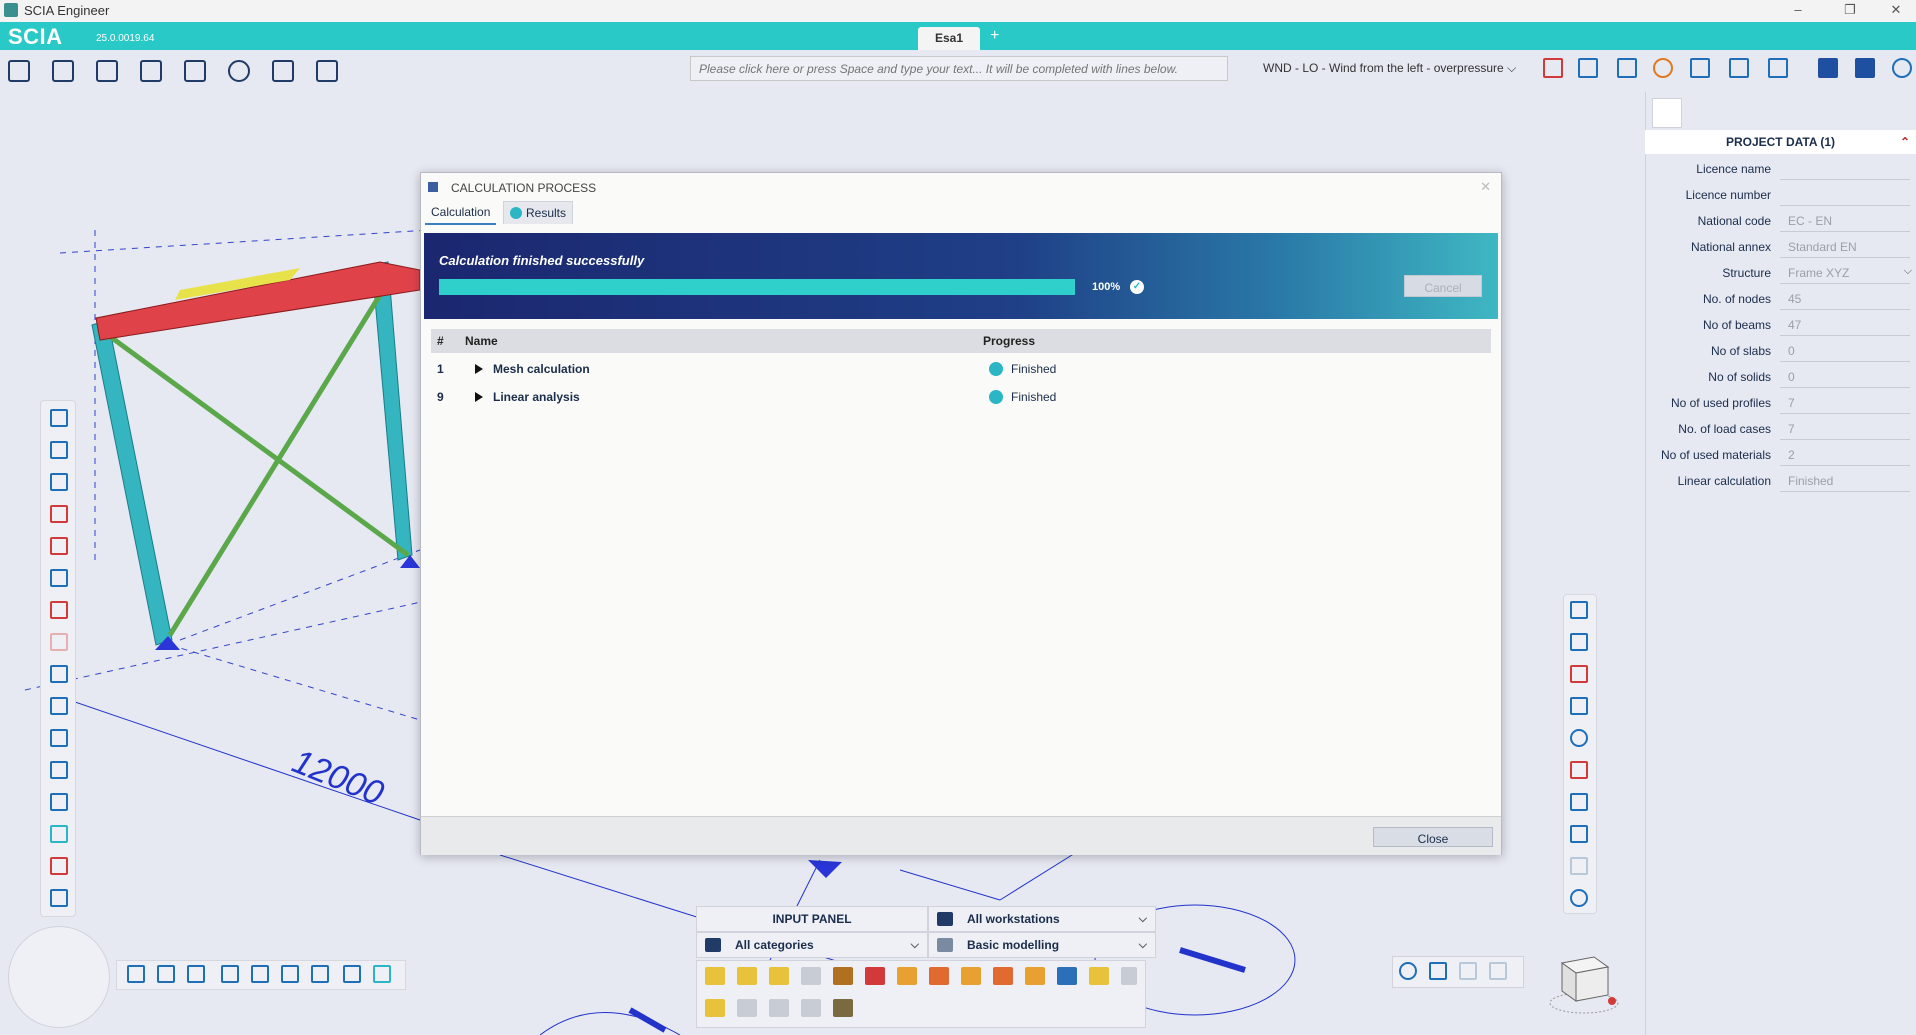 Image resolution: width=1916 pixels, height=1035 pixels. What do you see at coordinates (1042, 919) in the screenshot?
I see `workstation-select: All workstations ⌵` at bounding box center [1042, 919].